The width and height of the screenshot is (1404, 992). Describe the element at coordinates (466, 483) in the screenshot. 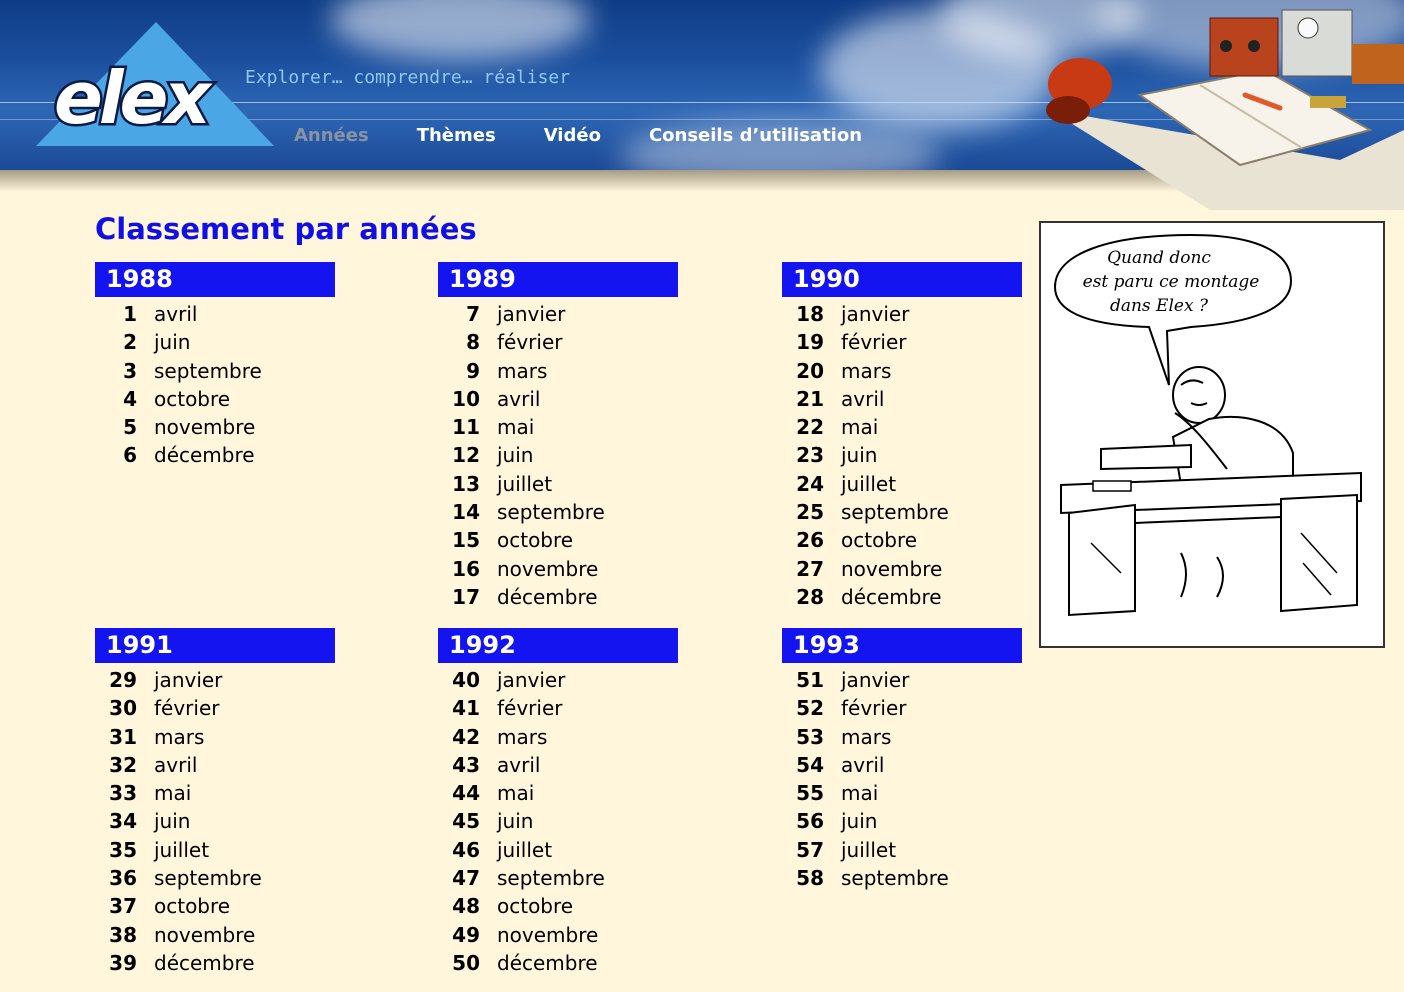

I see `issue-number: 13` at that location.